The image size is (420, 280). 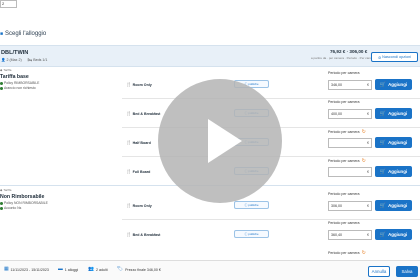 What do you see at coordinates (120, 269) in the screenshot?
I see `price-tag-icon: 🏷` at bounding box center [120, 269].